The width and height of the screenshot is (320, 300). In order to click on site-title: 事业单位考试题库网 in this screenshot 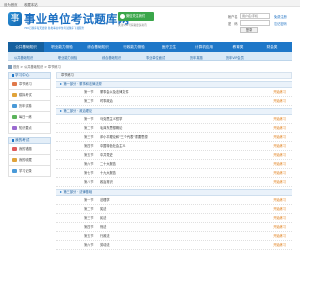, I will do `click(77, 19)`.